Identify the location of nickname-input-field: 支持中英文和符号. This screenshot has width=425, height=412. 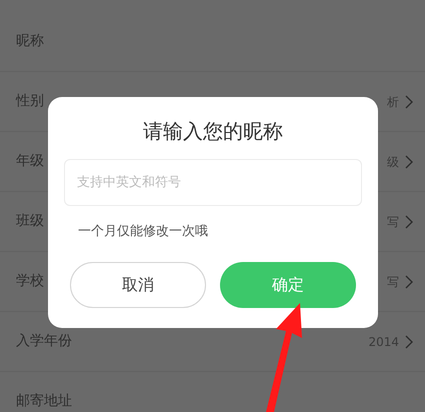
(213, 182).